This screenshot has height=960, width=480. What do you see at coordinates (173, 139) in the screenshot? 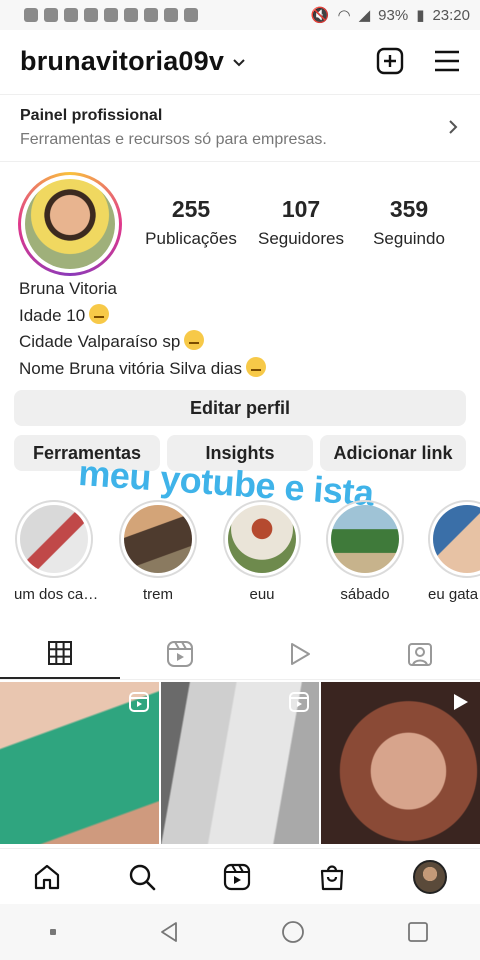
I see `pro-panel-subtitle: Ferramentas e recursos só para empresas.` at bounding box center [173, 139].